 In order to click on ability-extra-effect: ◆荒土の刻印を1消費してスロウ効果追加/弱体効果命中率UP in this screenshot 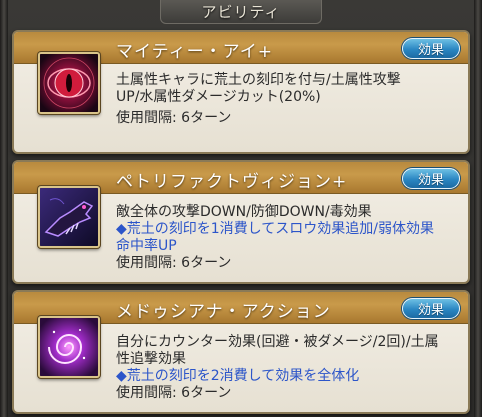, I will do `click(275, 237)`.